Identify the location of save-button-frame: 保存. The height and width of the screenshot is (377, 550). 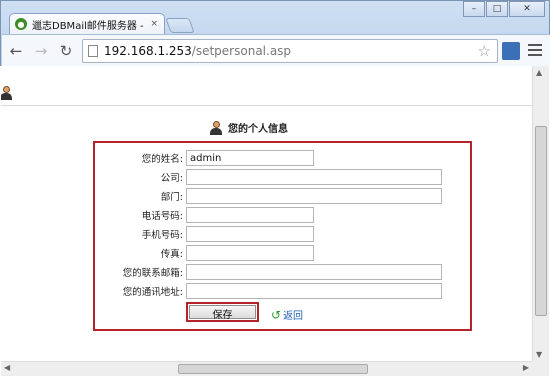
(222, 312).